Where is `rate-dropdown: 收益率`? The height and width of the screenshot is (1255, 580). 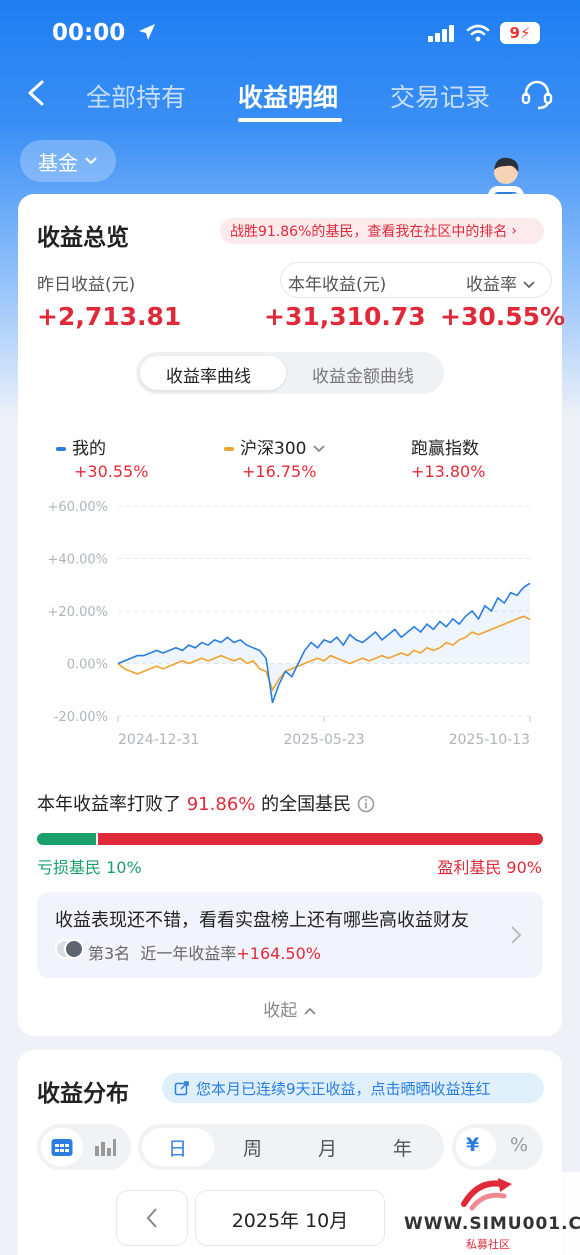
rate-dropdown: 收益率 is located at coordinates (501, 282).